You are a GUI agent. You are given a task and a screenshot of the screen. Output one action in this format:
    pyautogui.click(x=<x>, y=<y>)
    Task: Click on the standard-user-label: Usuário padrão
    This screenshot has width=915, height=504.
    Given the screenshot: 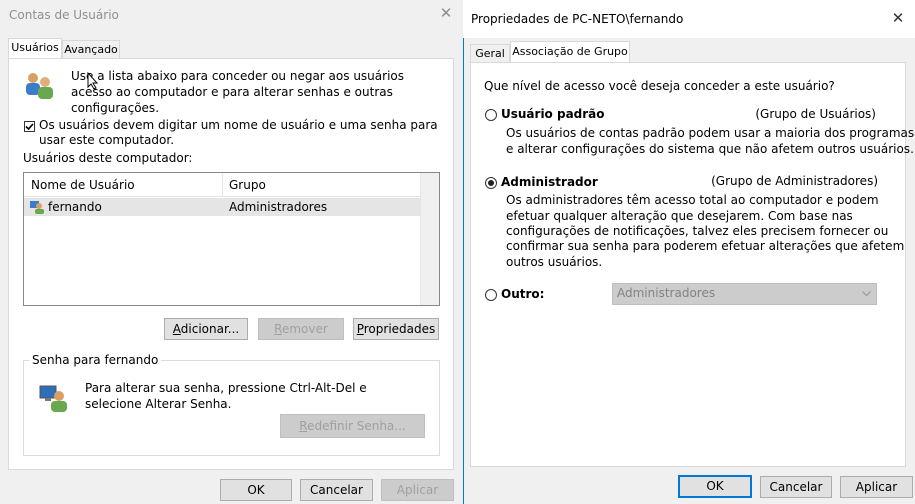 What is the action you would take?
    pyautogui.click(x=553, y=114)
    